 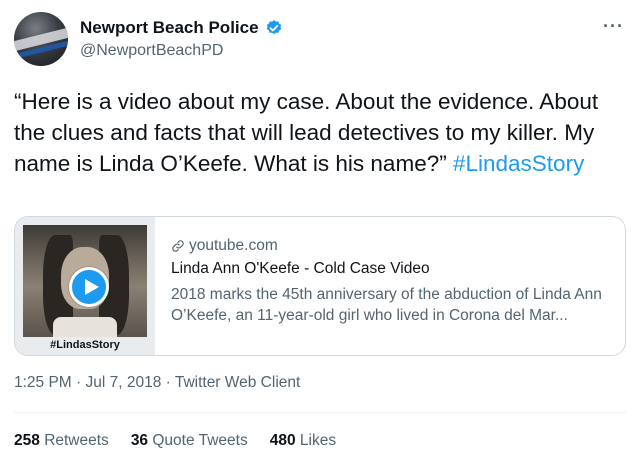 What do you see at coordinates (320, 412) in the screenshot?
I see `divider` at bounding box center [320, 412].